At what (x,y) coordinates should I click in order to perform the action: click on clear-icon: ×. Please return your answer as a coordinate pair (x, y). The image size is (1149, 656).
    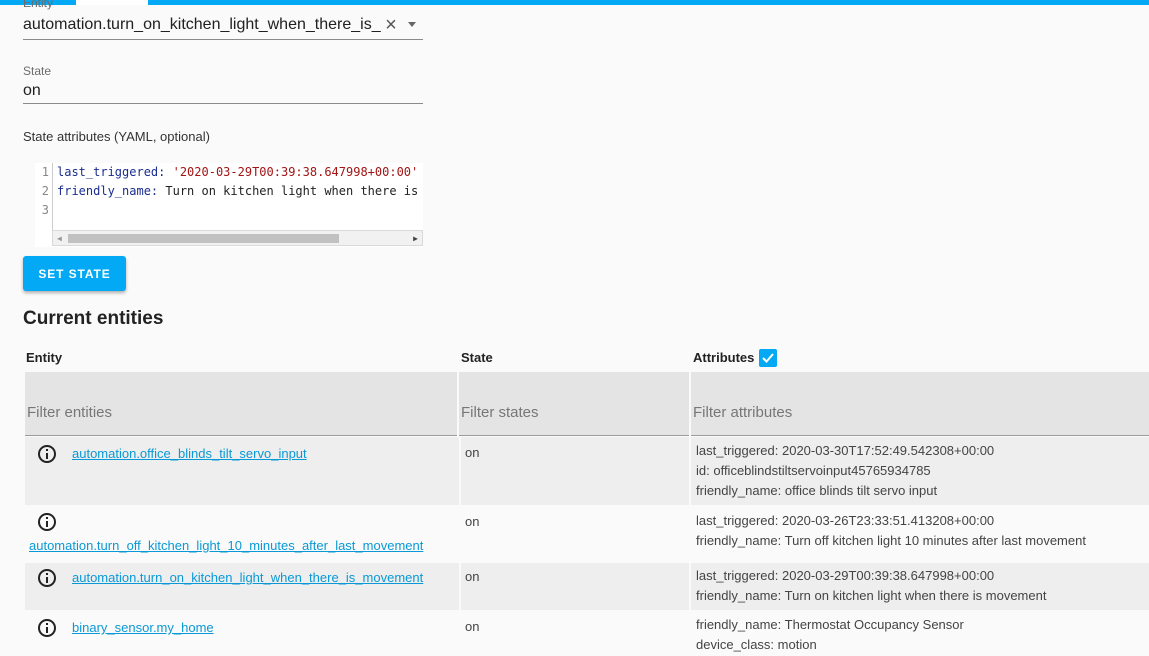
    Looking at the image, I should click on (391, 25).